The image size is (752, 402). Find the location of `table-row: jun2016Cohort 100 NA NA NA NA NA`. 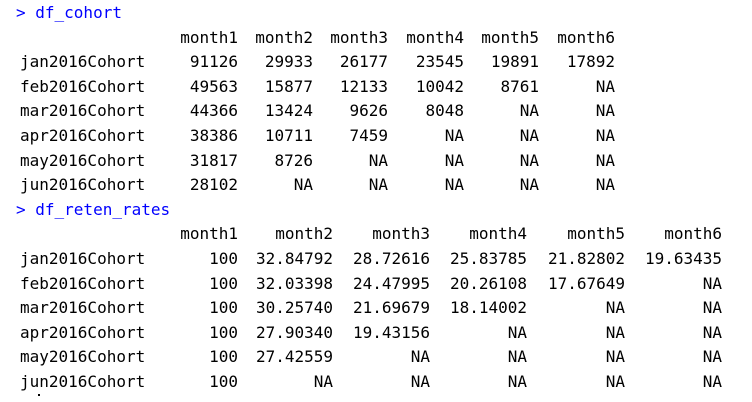

table-row: jun2016Cohort 100 NA NA NA NA NA is located at coordinates (381, 382).